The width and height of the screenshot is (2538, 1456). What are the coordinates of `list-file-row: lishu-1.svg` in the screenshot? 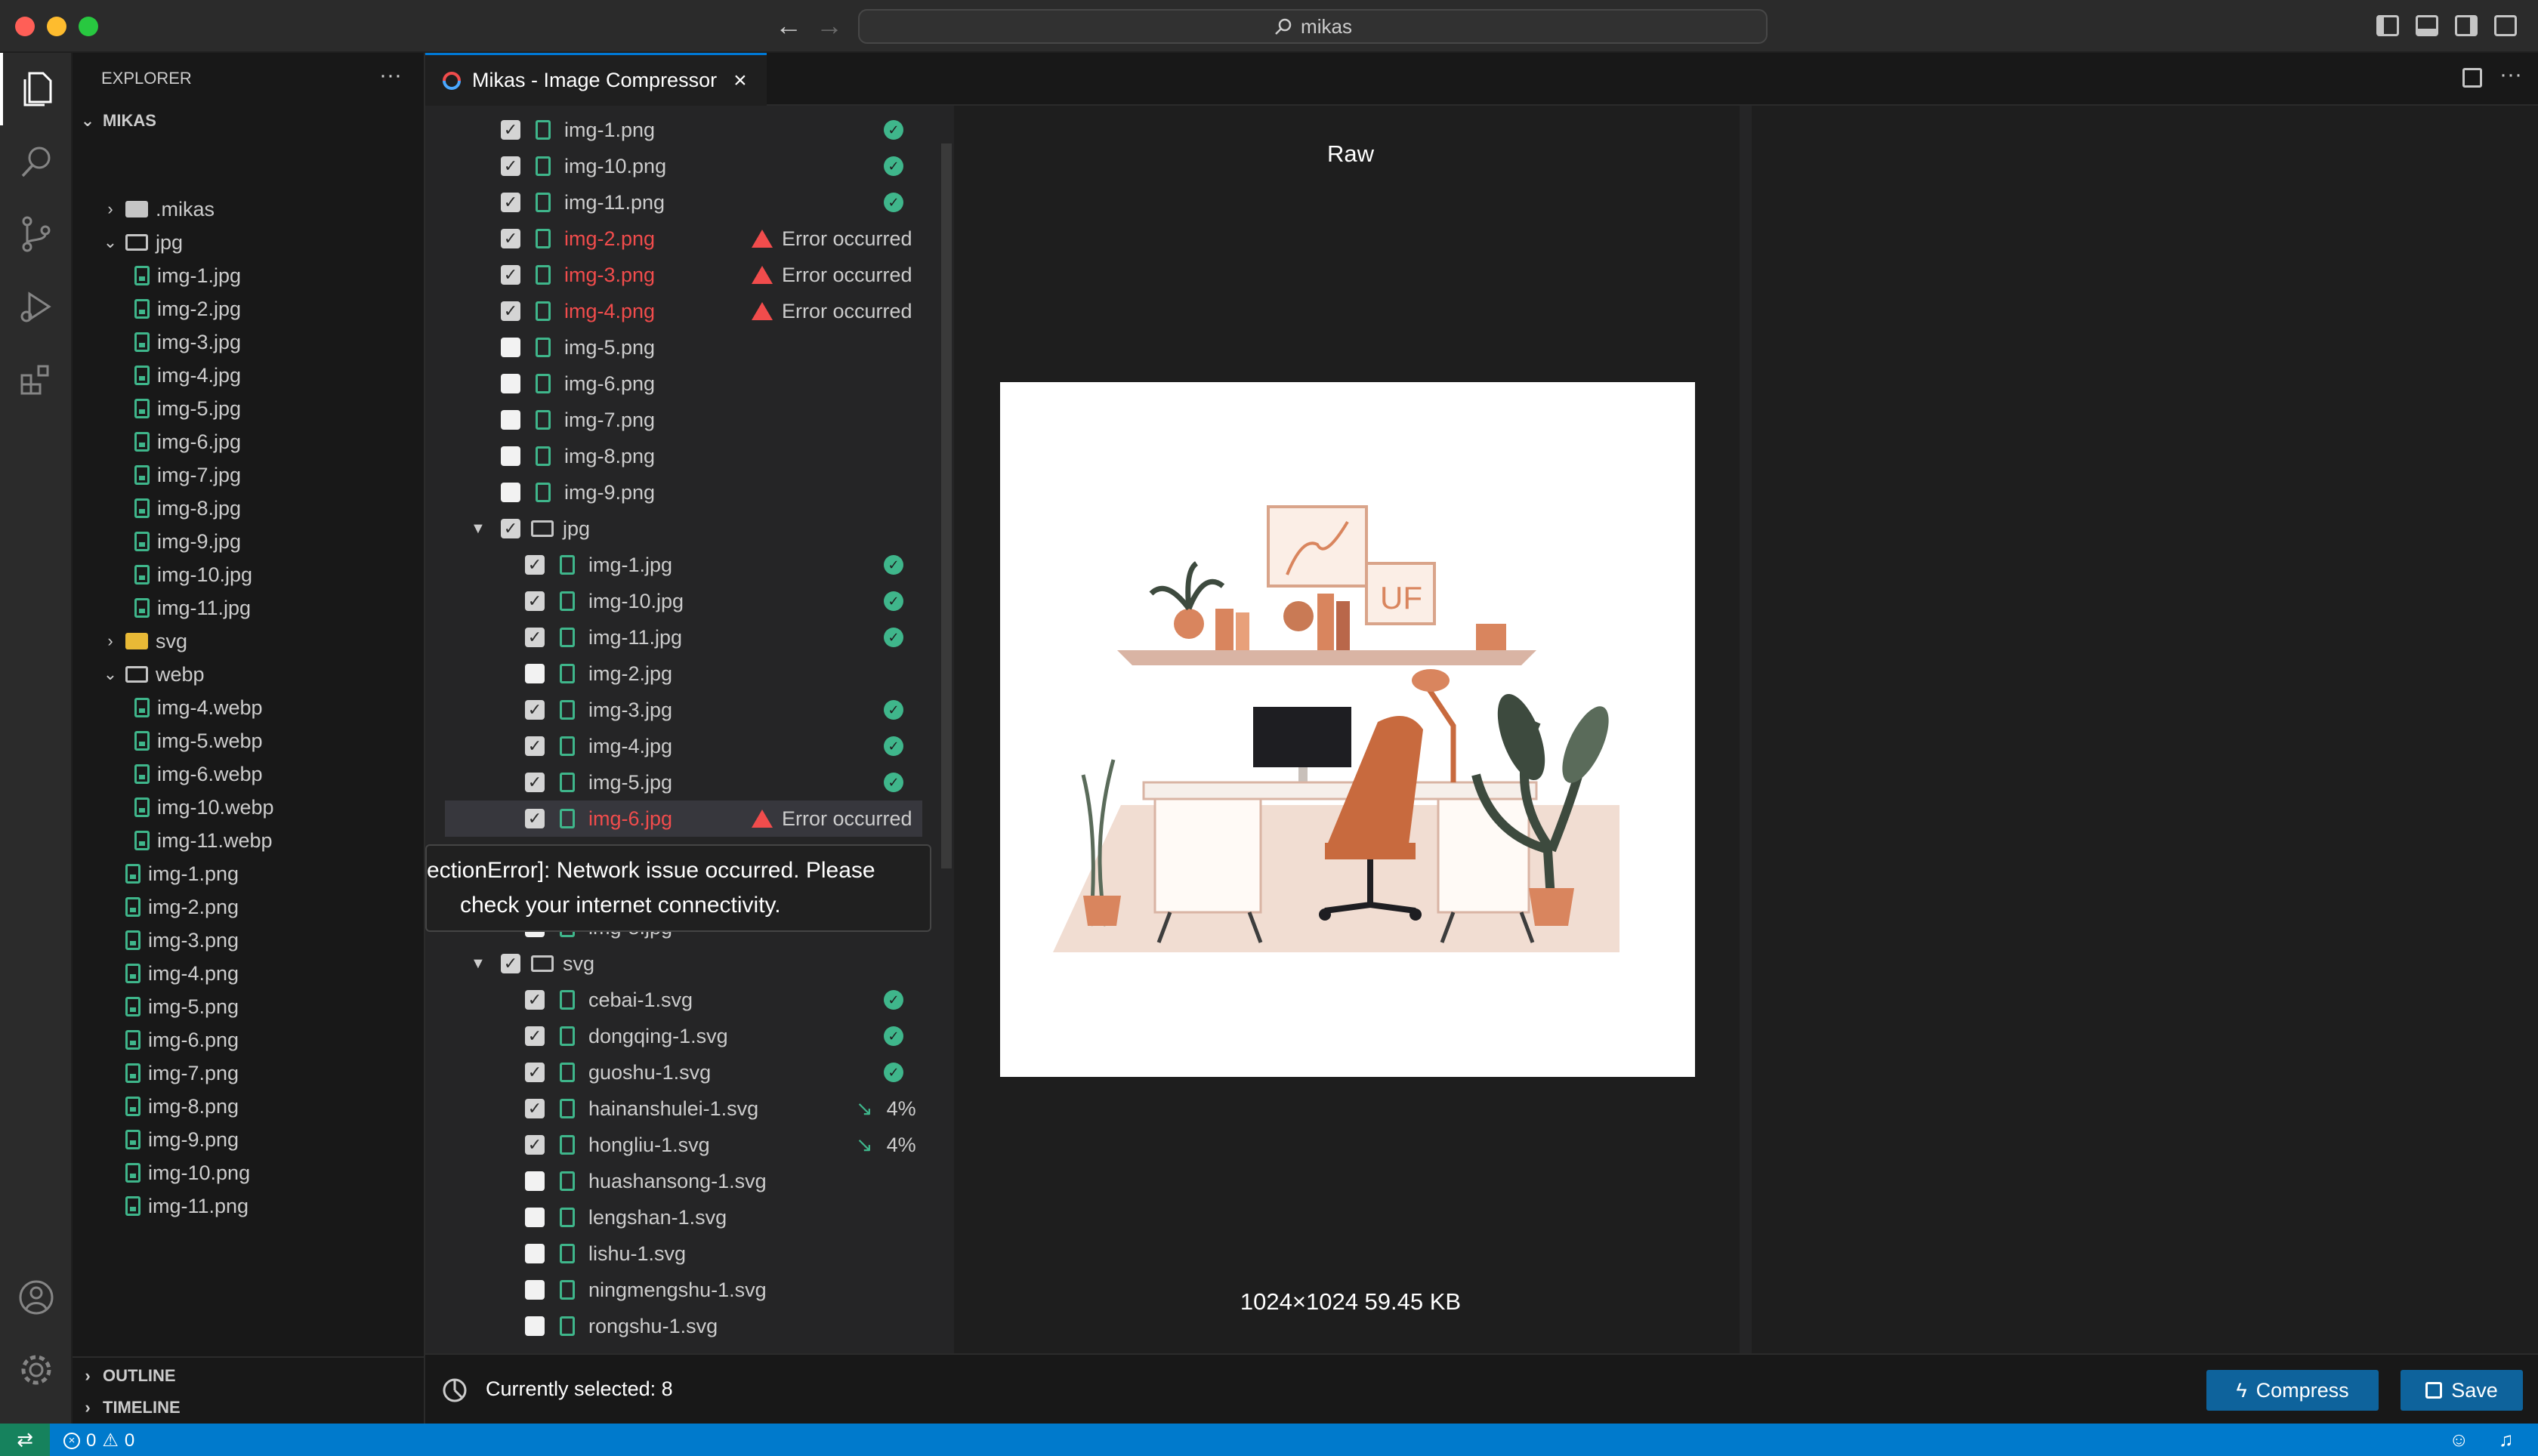 It's located at (689, 1253).